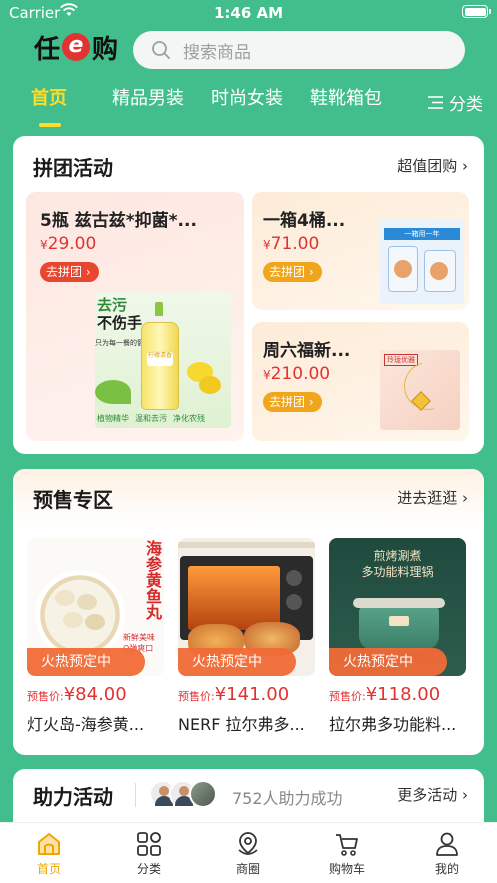 The image size is (497, 883). Describe the element at coordinates (73, 168) in the screenshot. I see `group-buy-title: 拼团活动` at that location.